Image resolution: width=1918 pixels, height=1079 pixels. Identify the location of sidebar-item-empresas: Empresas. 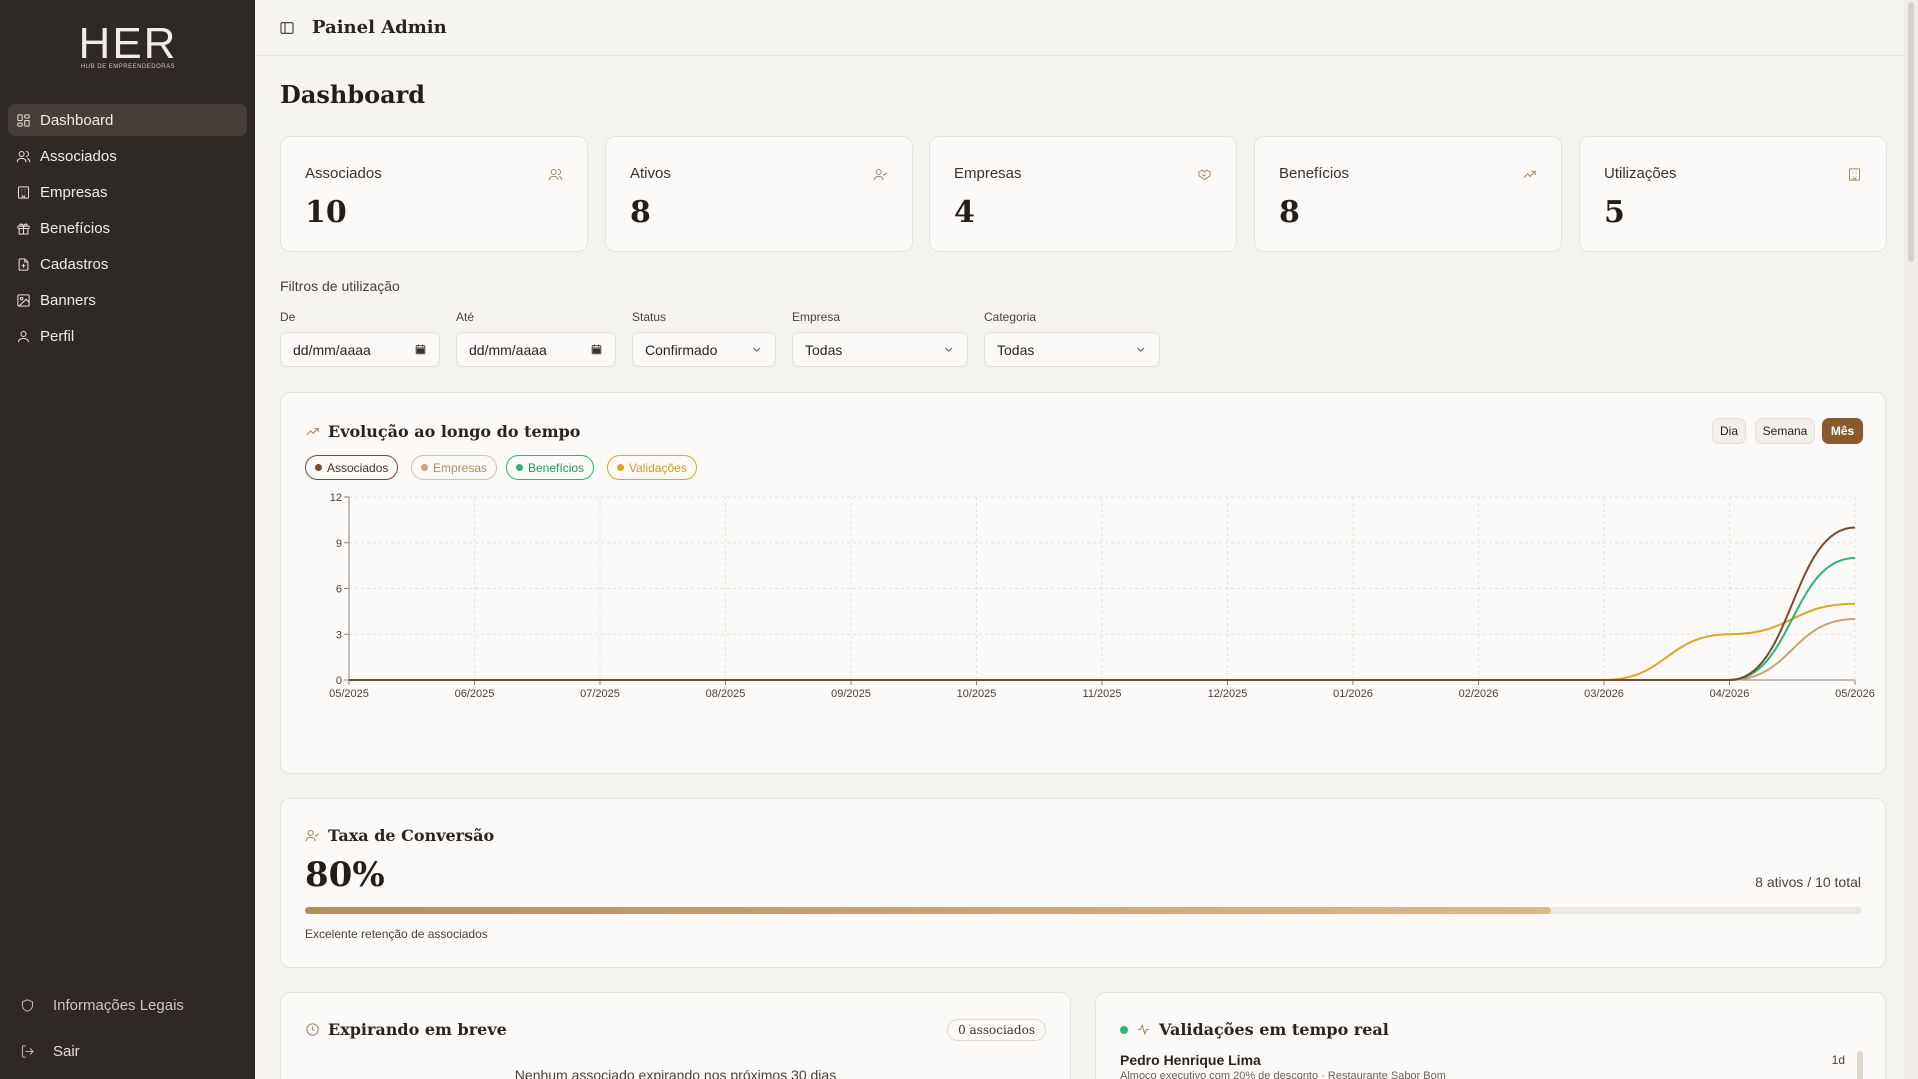
(127, 192).